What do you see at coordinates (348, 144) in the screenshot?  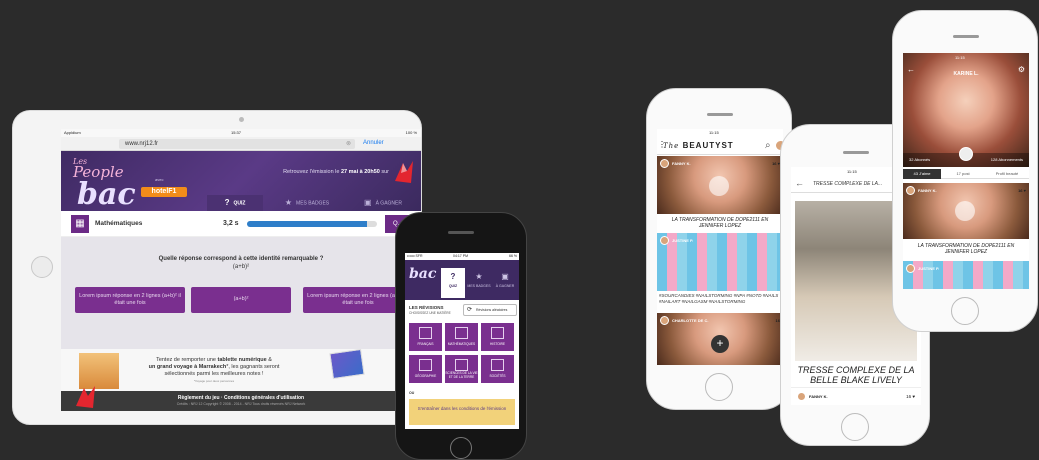 I see `clear-icon: ⊗` at bounding box center [348, 144].